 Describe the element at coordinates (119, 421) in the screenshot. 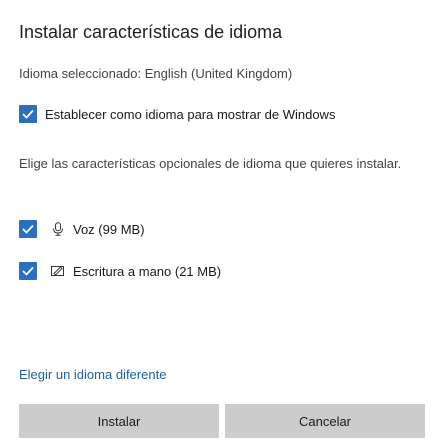

I see `install-button: Instalar` at that location.